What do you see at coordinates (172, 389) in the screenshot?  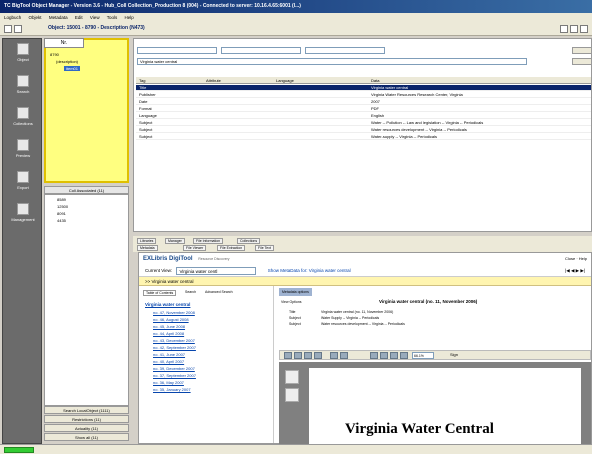 I see `toc-item: no. 35, January 2007` at bounding box center [172, 389].